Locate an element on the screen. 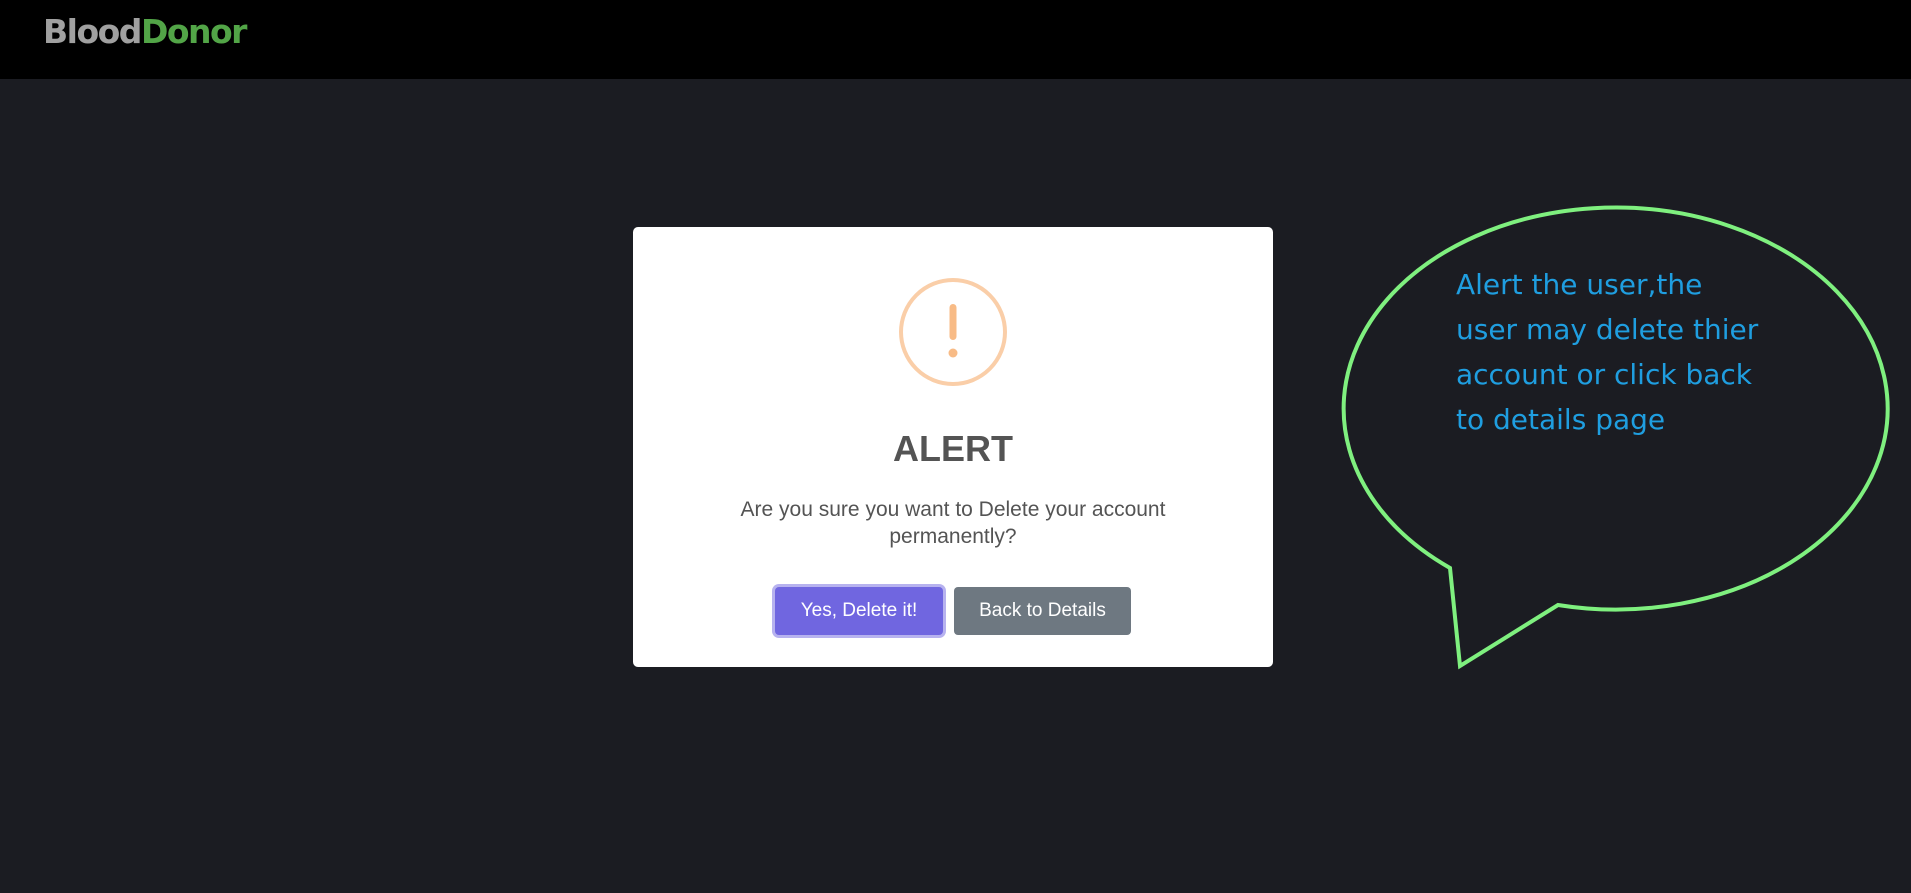 This screenshot has height=893, width=1911. brand-logo: BloodDonor is located at coordinates (145, 32).